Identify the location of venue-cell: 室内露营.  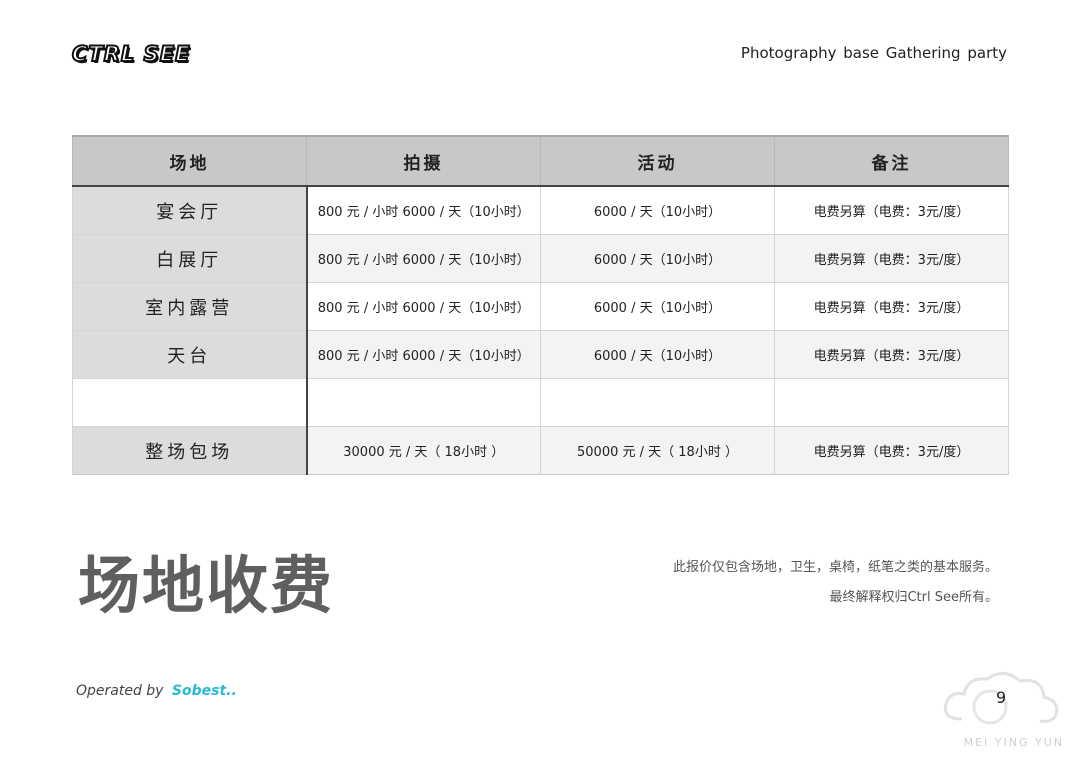
(190, 306).